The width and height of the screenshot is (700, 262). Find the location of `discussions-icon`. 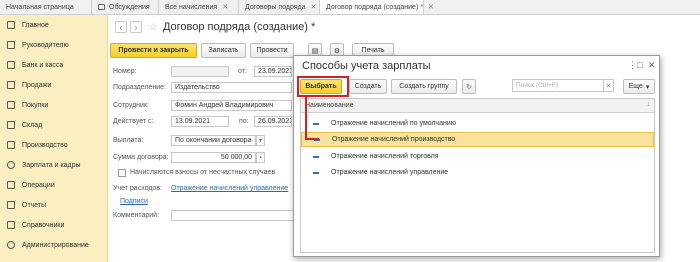

discussions-icon is located at coordinates (101, 7).